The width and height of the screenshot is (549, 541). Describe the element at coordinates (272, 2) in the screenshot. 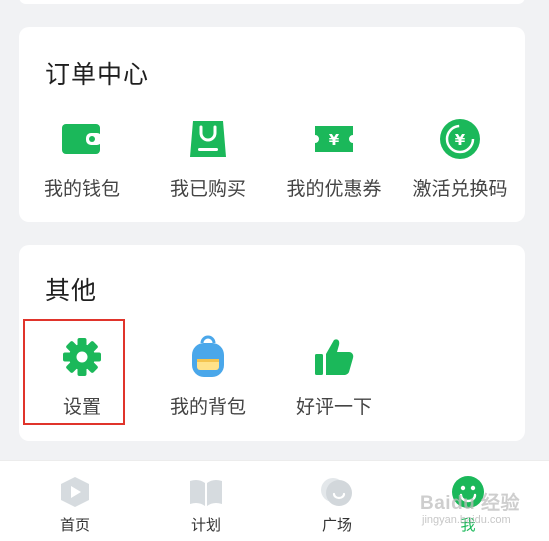

I see `previous-card` at that location.